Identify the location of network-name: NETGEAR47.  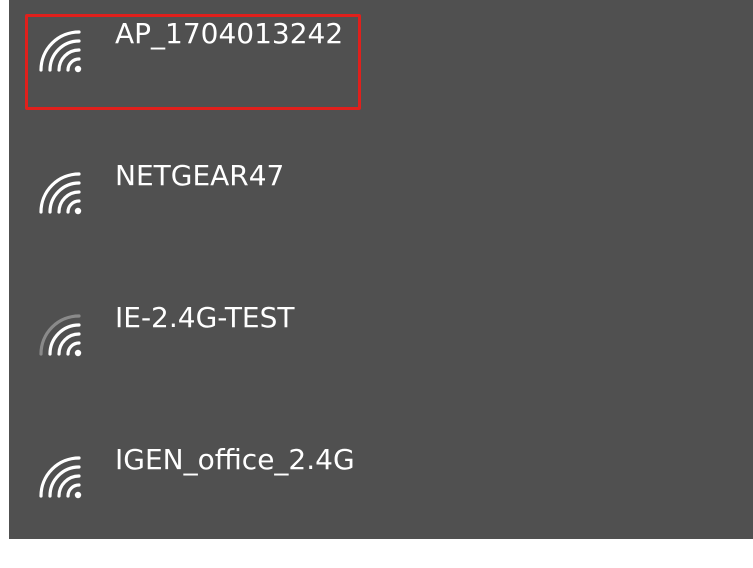
(200, 175).